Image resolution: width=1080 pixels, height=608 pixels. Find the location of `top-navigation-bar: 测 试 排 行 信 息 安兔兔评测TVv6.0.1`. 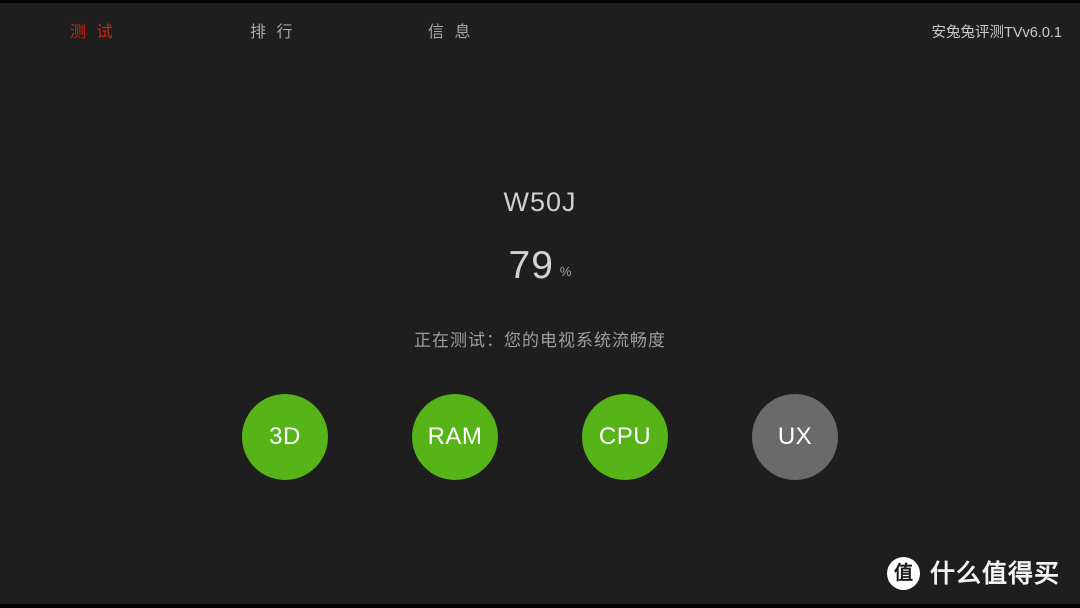

top-navigation-bar: 测 试 排 行 信 息 安兔兔评测TVv6.0.1 is located at coordinates (540, 33).